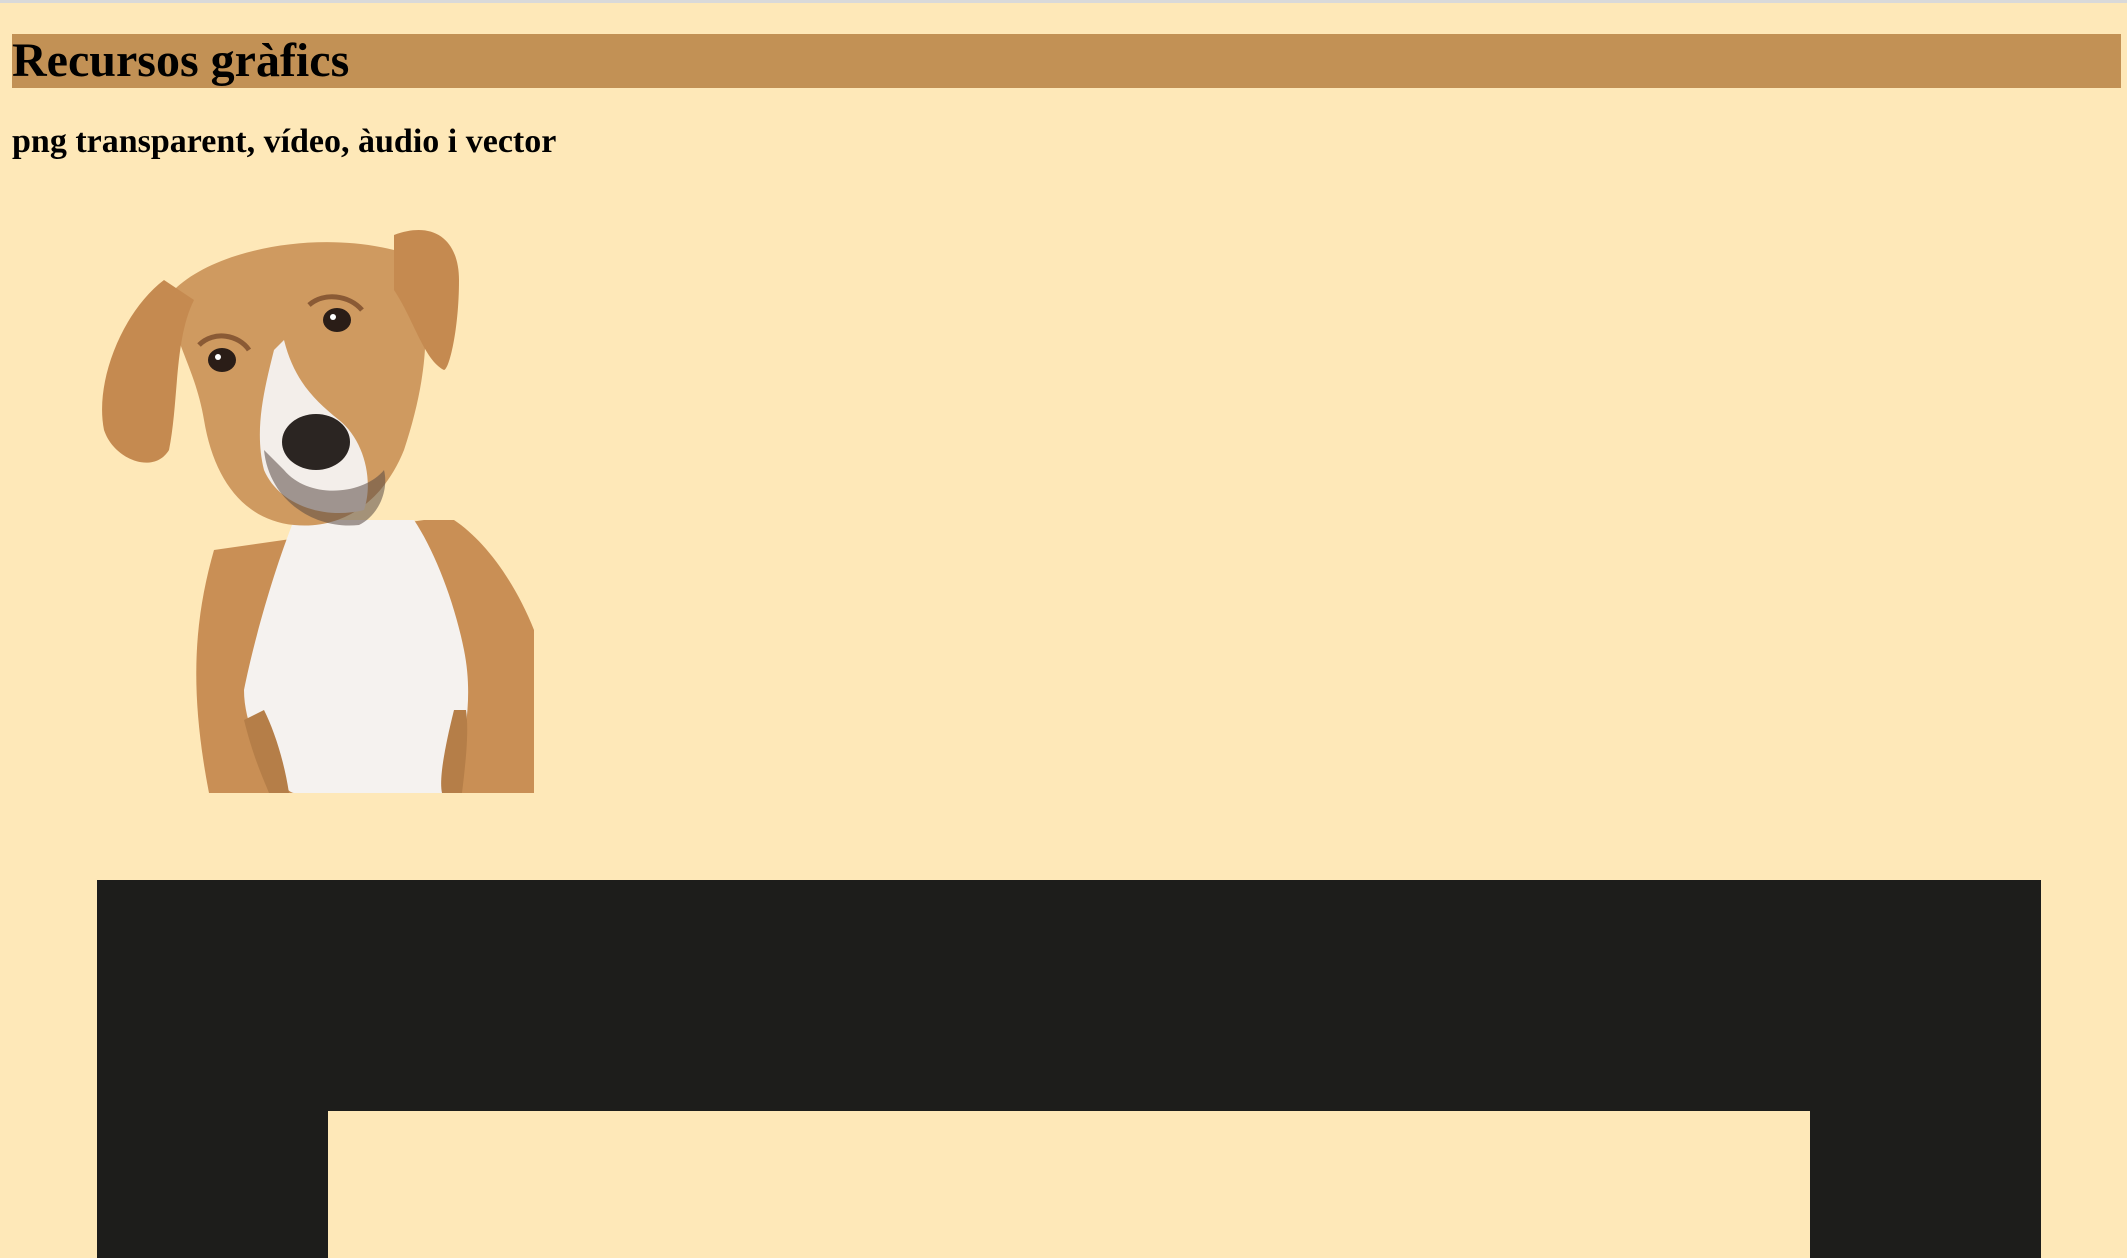  What do you see at coordinates (337, 320) in the screenshot?
I see `dog-eye-right` at bounding box center [337, 320].